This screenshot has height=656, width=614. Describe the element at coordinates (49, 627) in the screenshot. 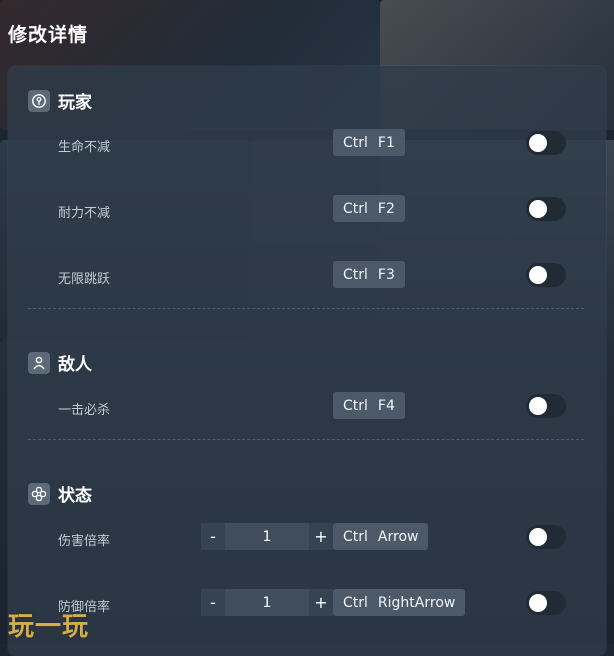

I see `site-watermark: 玩一玩` at that location.